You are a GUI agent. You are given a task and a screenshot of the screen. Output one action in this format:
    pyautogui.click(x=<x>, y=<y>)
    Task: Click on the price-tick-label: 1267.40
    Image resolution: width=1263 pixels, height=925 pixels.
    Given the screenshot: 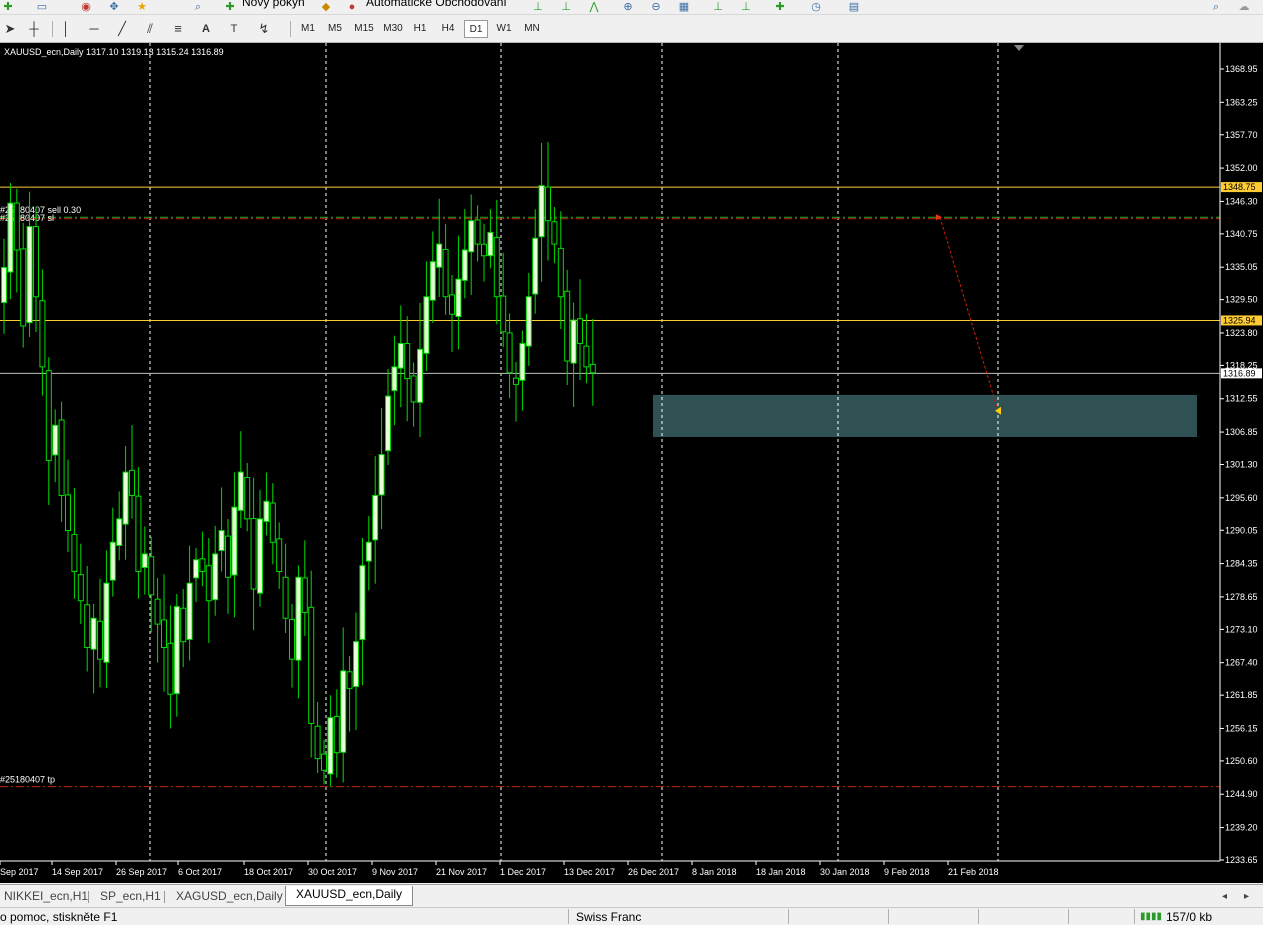 What is the action you would take?
    pyautogui.click(x=1241, y=663)
    